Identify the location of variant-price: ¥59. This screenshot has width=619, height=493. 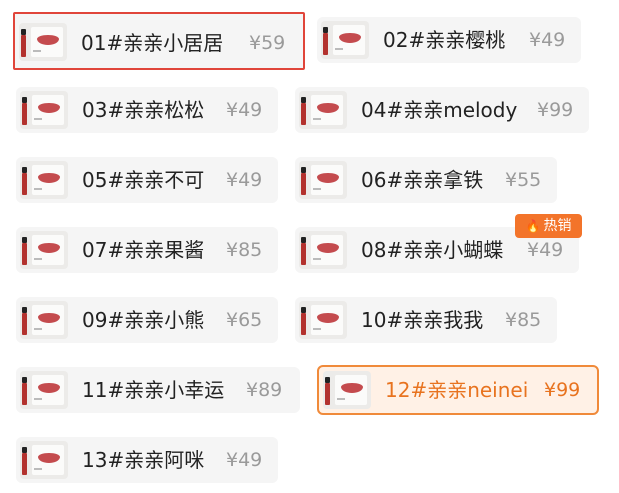
(267, 43).